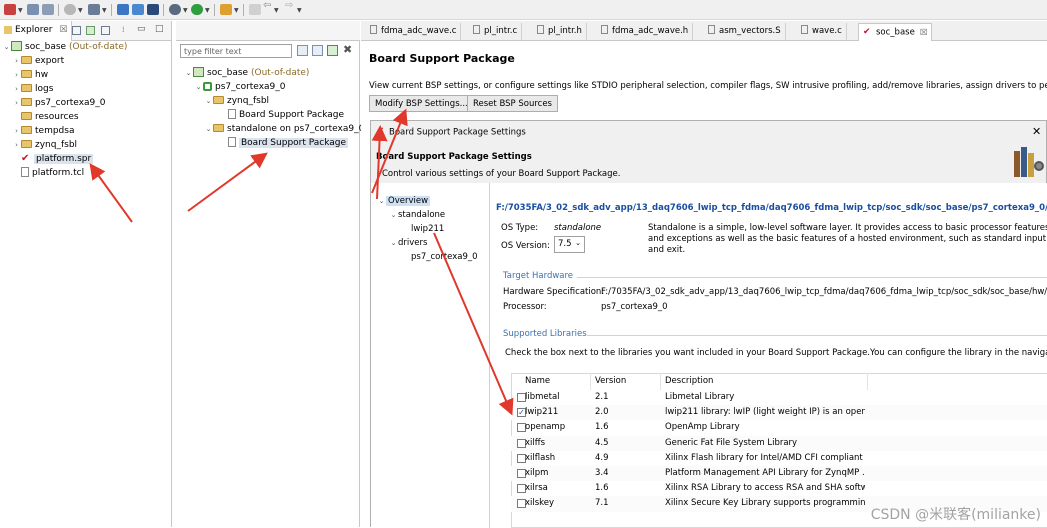 This screenshot has width=1047, height=528. I want to click on xilinx-platform-icon: ✔, so click(868, 32).